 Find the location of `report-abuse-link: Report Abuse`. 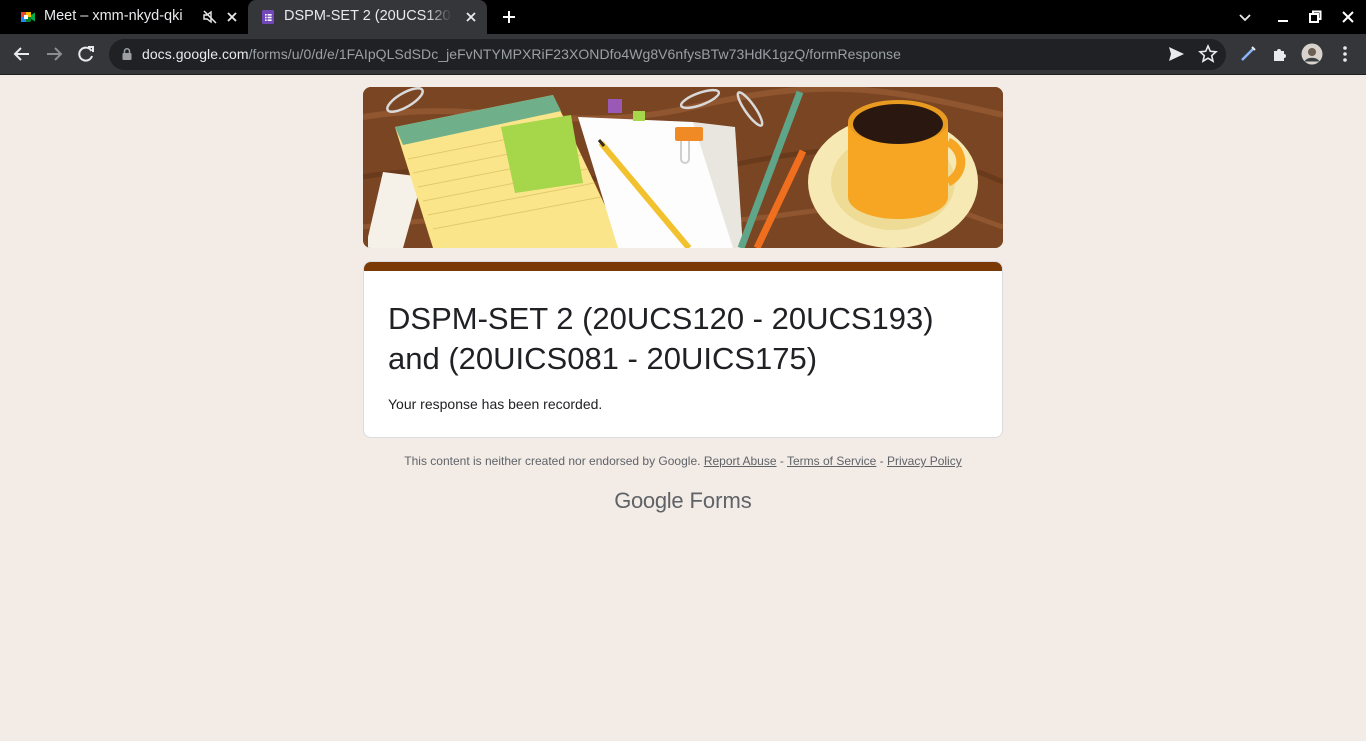

report-abuse-link: Report Abuse is located at coordinates (740, 461).